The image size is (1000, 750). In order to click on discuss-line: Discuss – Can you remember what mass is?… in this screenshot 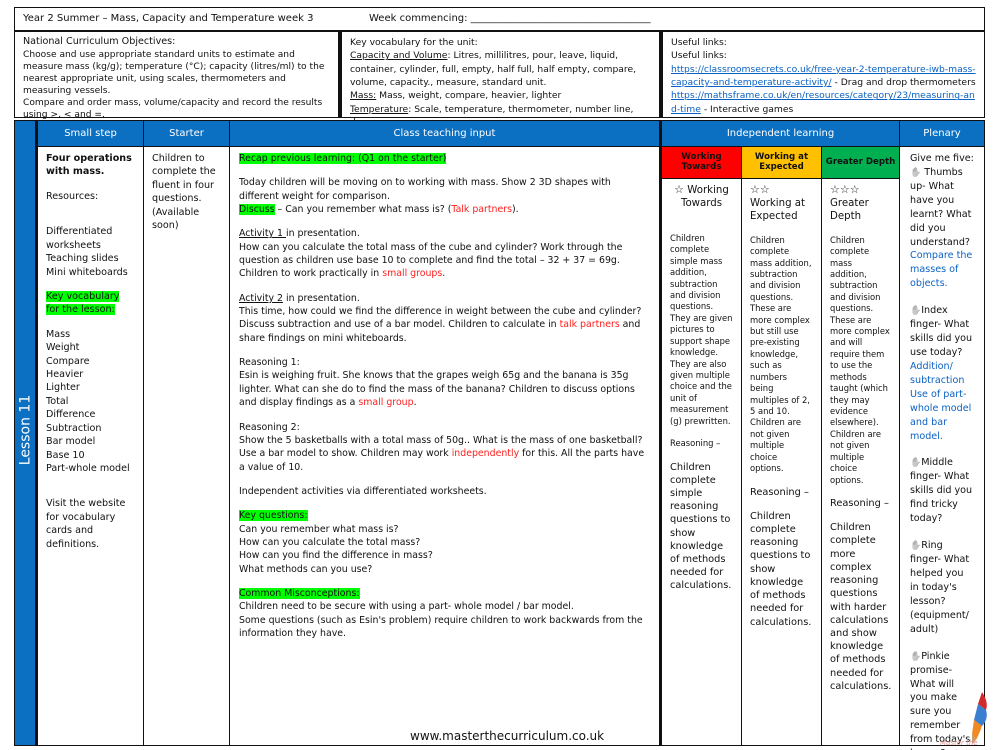, I will do `click(444, 209)`.